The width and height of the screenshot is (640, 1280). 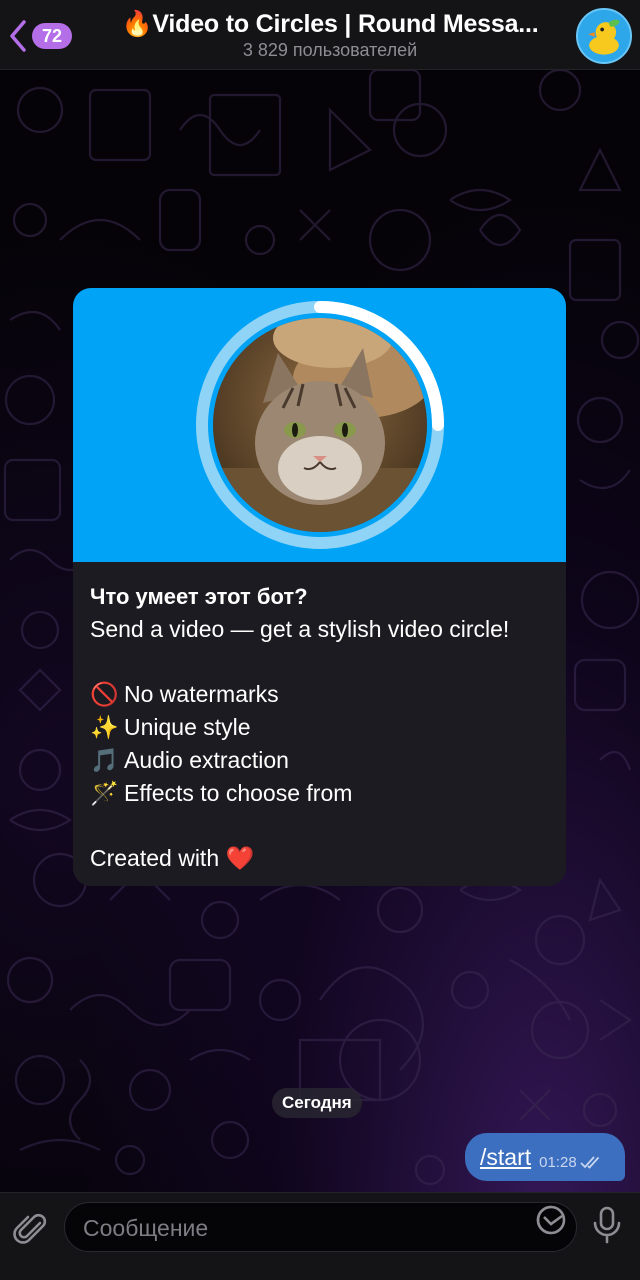 What do you see at coordinates (589, 1162) in the screenshot?
I see `double-check-read-icon` at bounding box center [589, 1162].